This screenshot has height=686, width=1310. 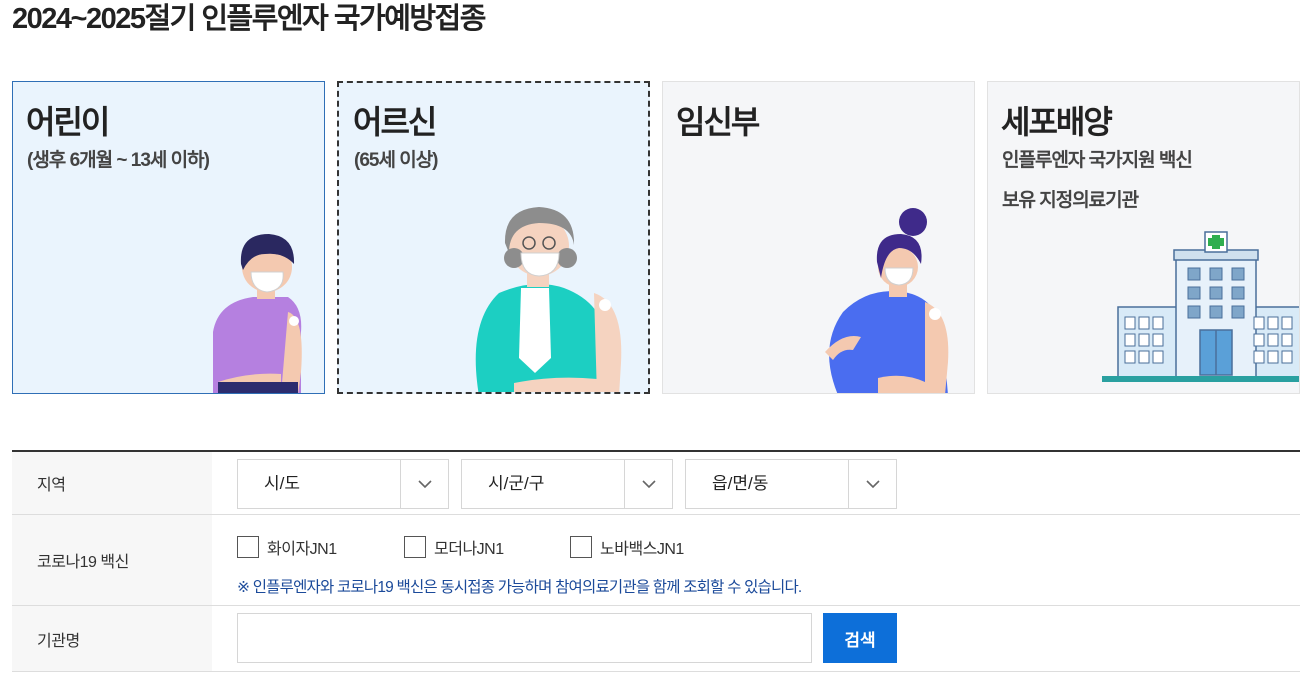 What do you see at coordinates (282, 483) in the screenshot?
I see `sido-select-value: 시/도` at bounding box center [282, 483].